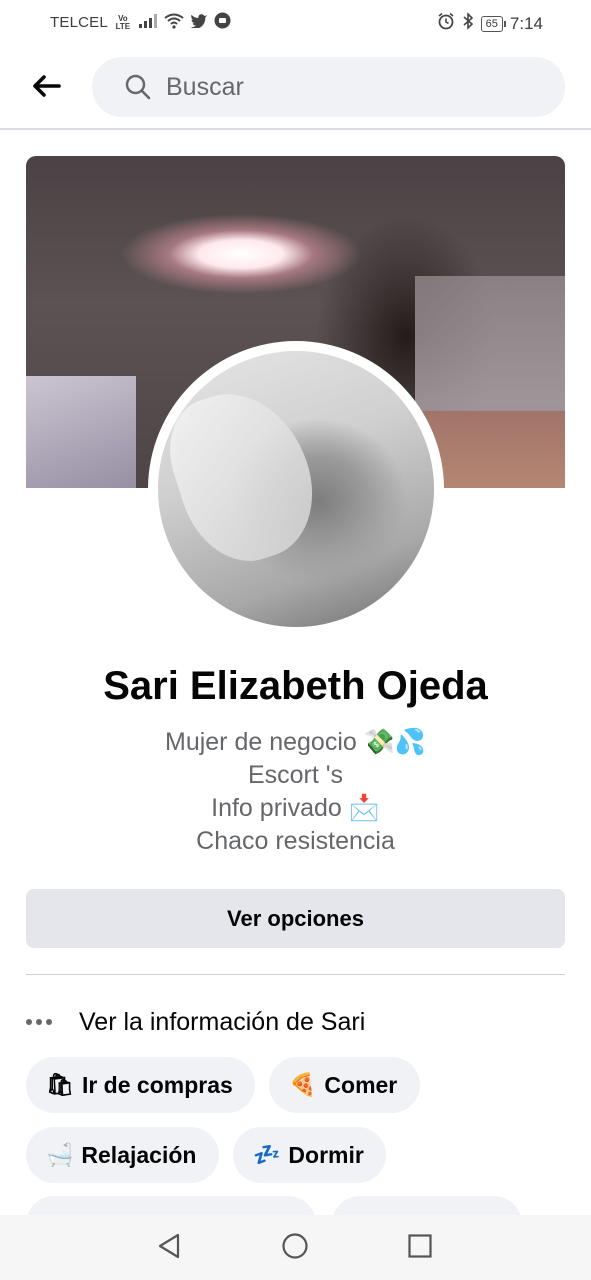  I want to click on search-input, so click(346, 87).